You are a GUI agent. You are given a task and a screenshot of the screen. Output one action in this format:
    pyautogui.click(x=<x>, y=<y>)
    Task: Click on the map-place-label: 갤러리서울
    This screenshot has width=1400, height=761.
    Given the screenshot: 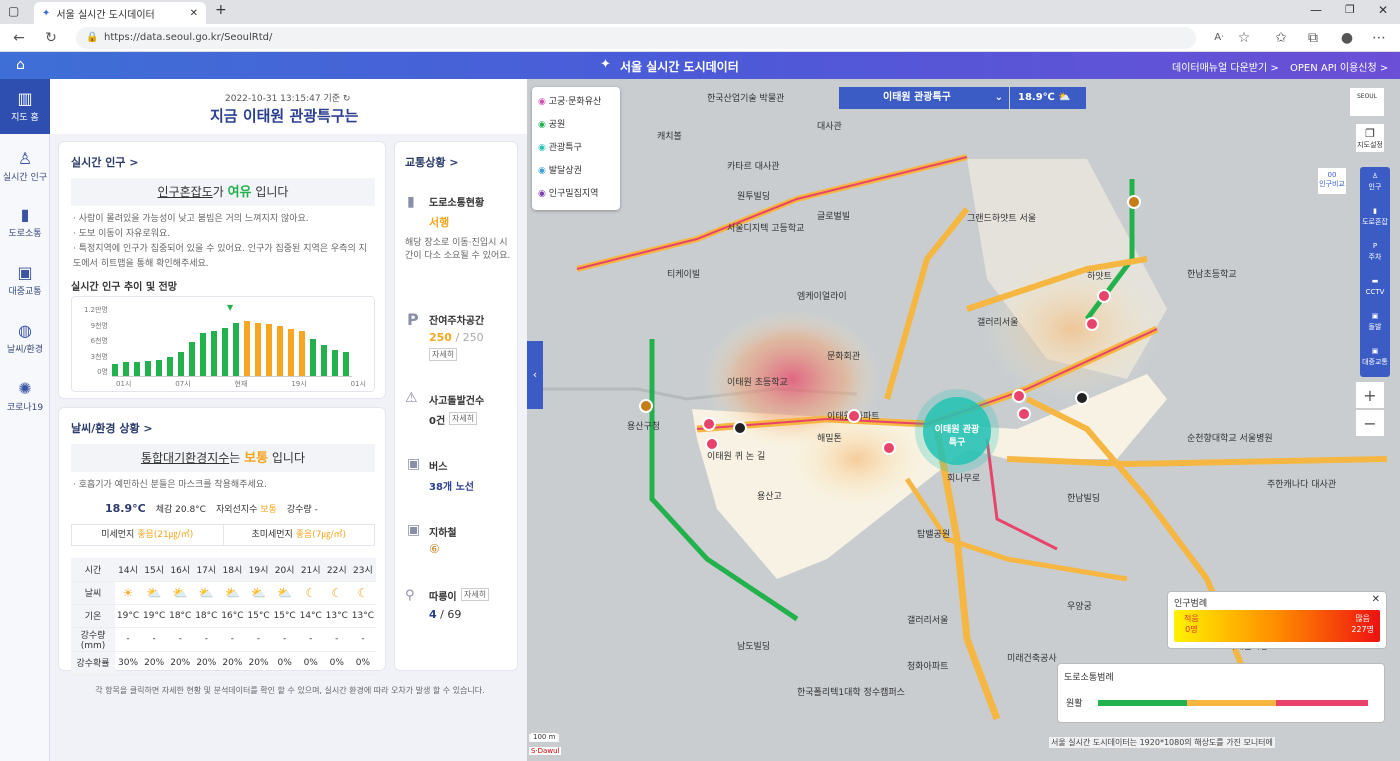 What is the action you would take?
    pyautogui.click(x=928, y=621)
    